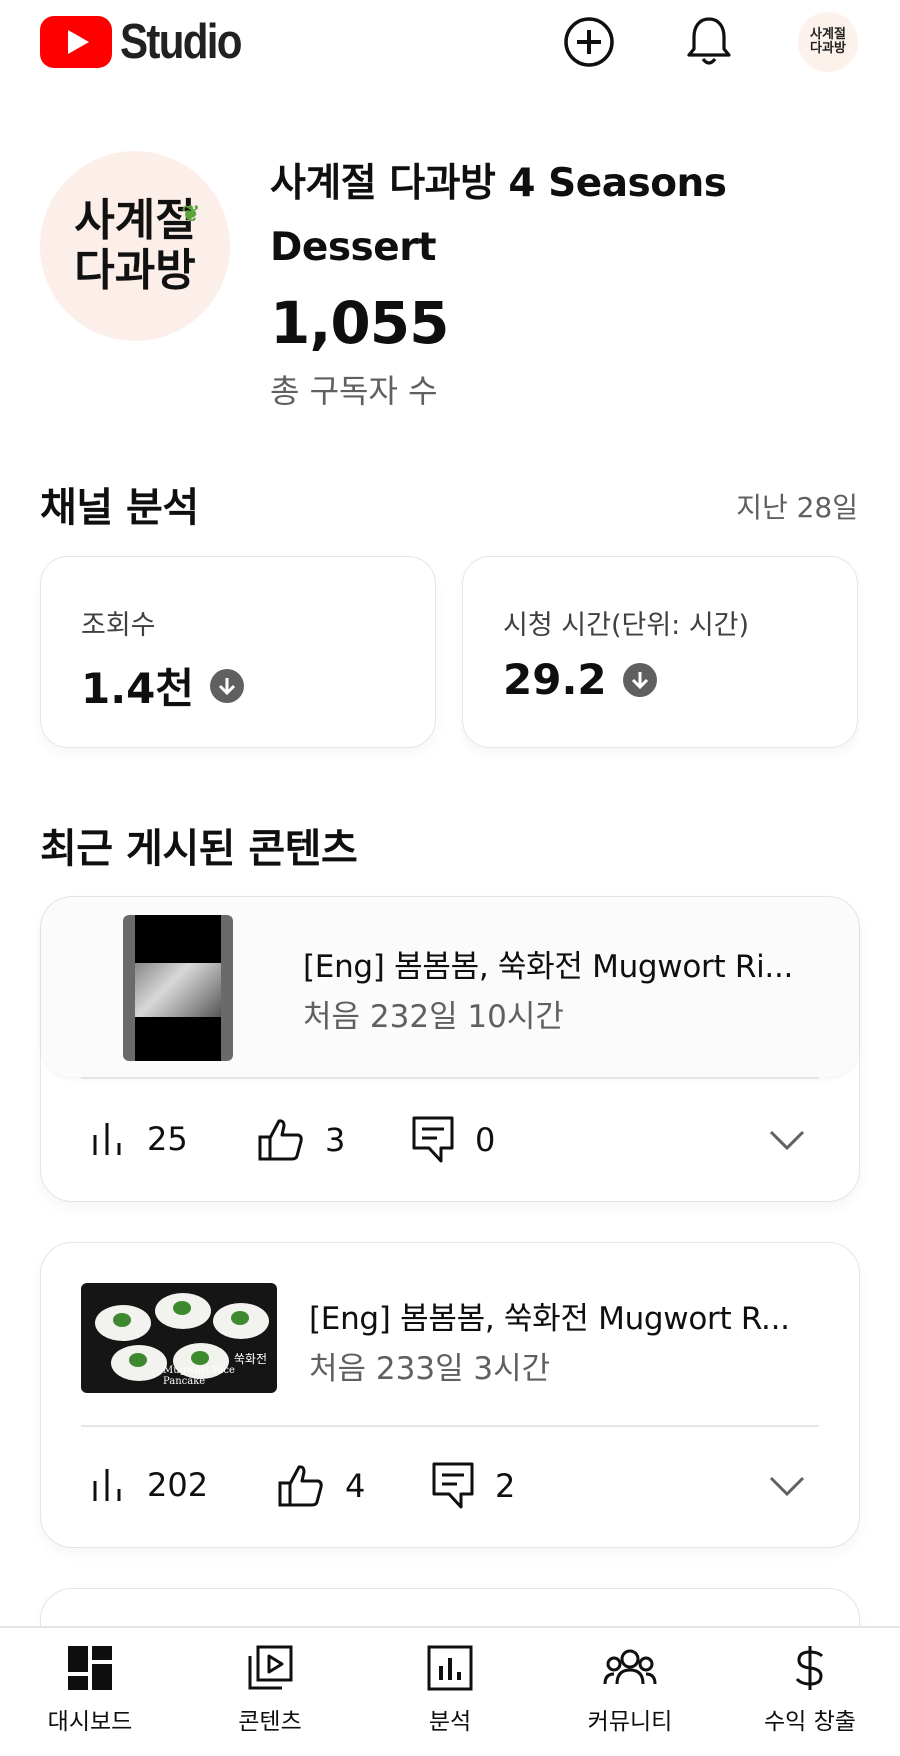 The image size is (900, 1756). I want to click on nav-label: 수익 창출, so click(810, 1722).